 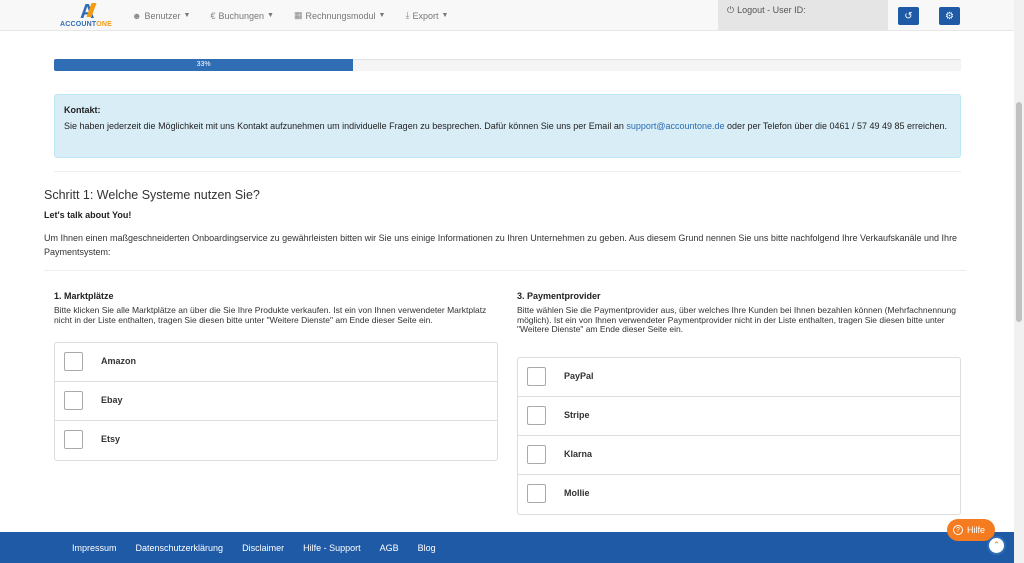 What do you see at coordinates (675, 126) in the screenshot?
I see `support-email-link: support@accountone.de` at bounding box center [675, 126].